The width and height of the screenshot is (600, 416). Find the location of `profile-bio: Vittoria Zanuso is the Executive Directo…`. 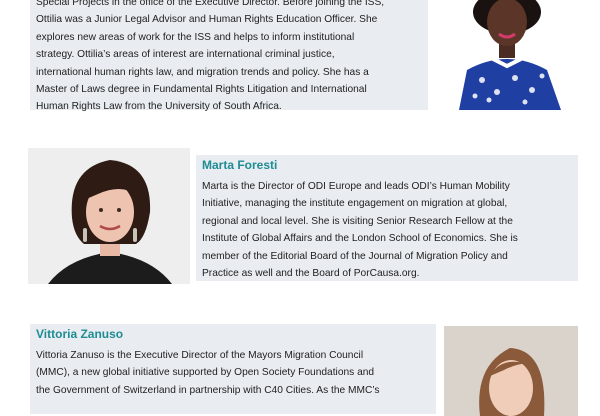

profile-bio: Vittoria Zanuso is the Executive Directo… is located at coordinates (208, 373).